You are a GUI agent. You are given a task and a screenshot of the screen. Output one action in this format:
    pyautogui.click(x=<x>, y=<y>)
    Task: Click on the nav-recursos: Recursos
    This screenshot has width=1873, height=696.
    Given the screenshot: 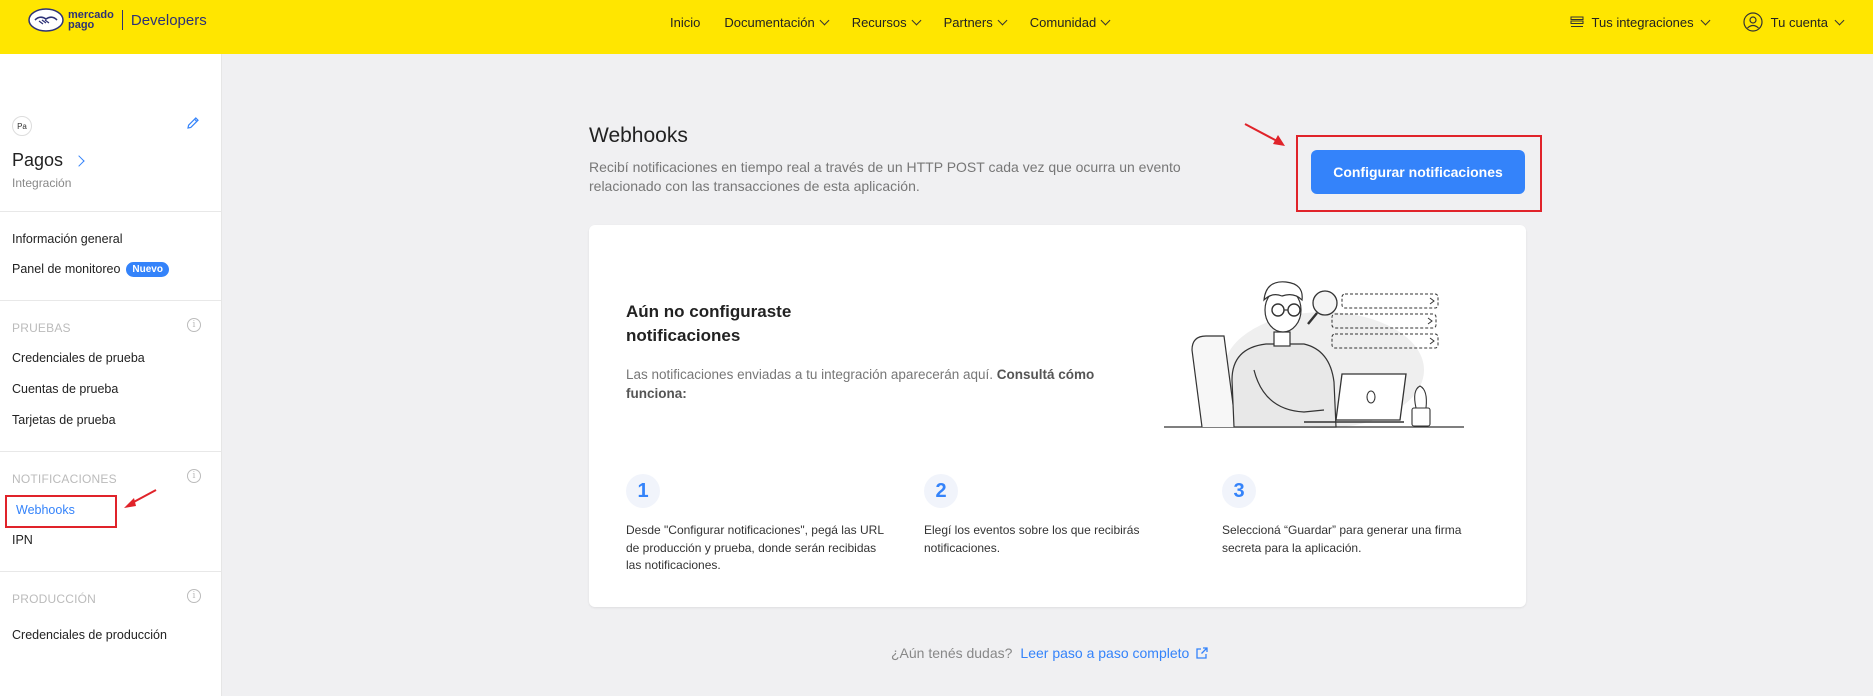 What is the action you would take?
    pyautogui.click(x=886, y=22)
    